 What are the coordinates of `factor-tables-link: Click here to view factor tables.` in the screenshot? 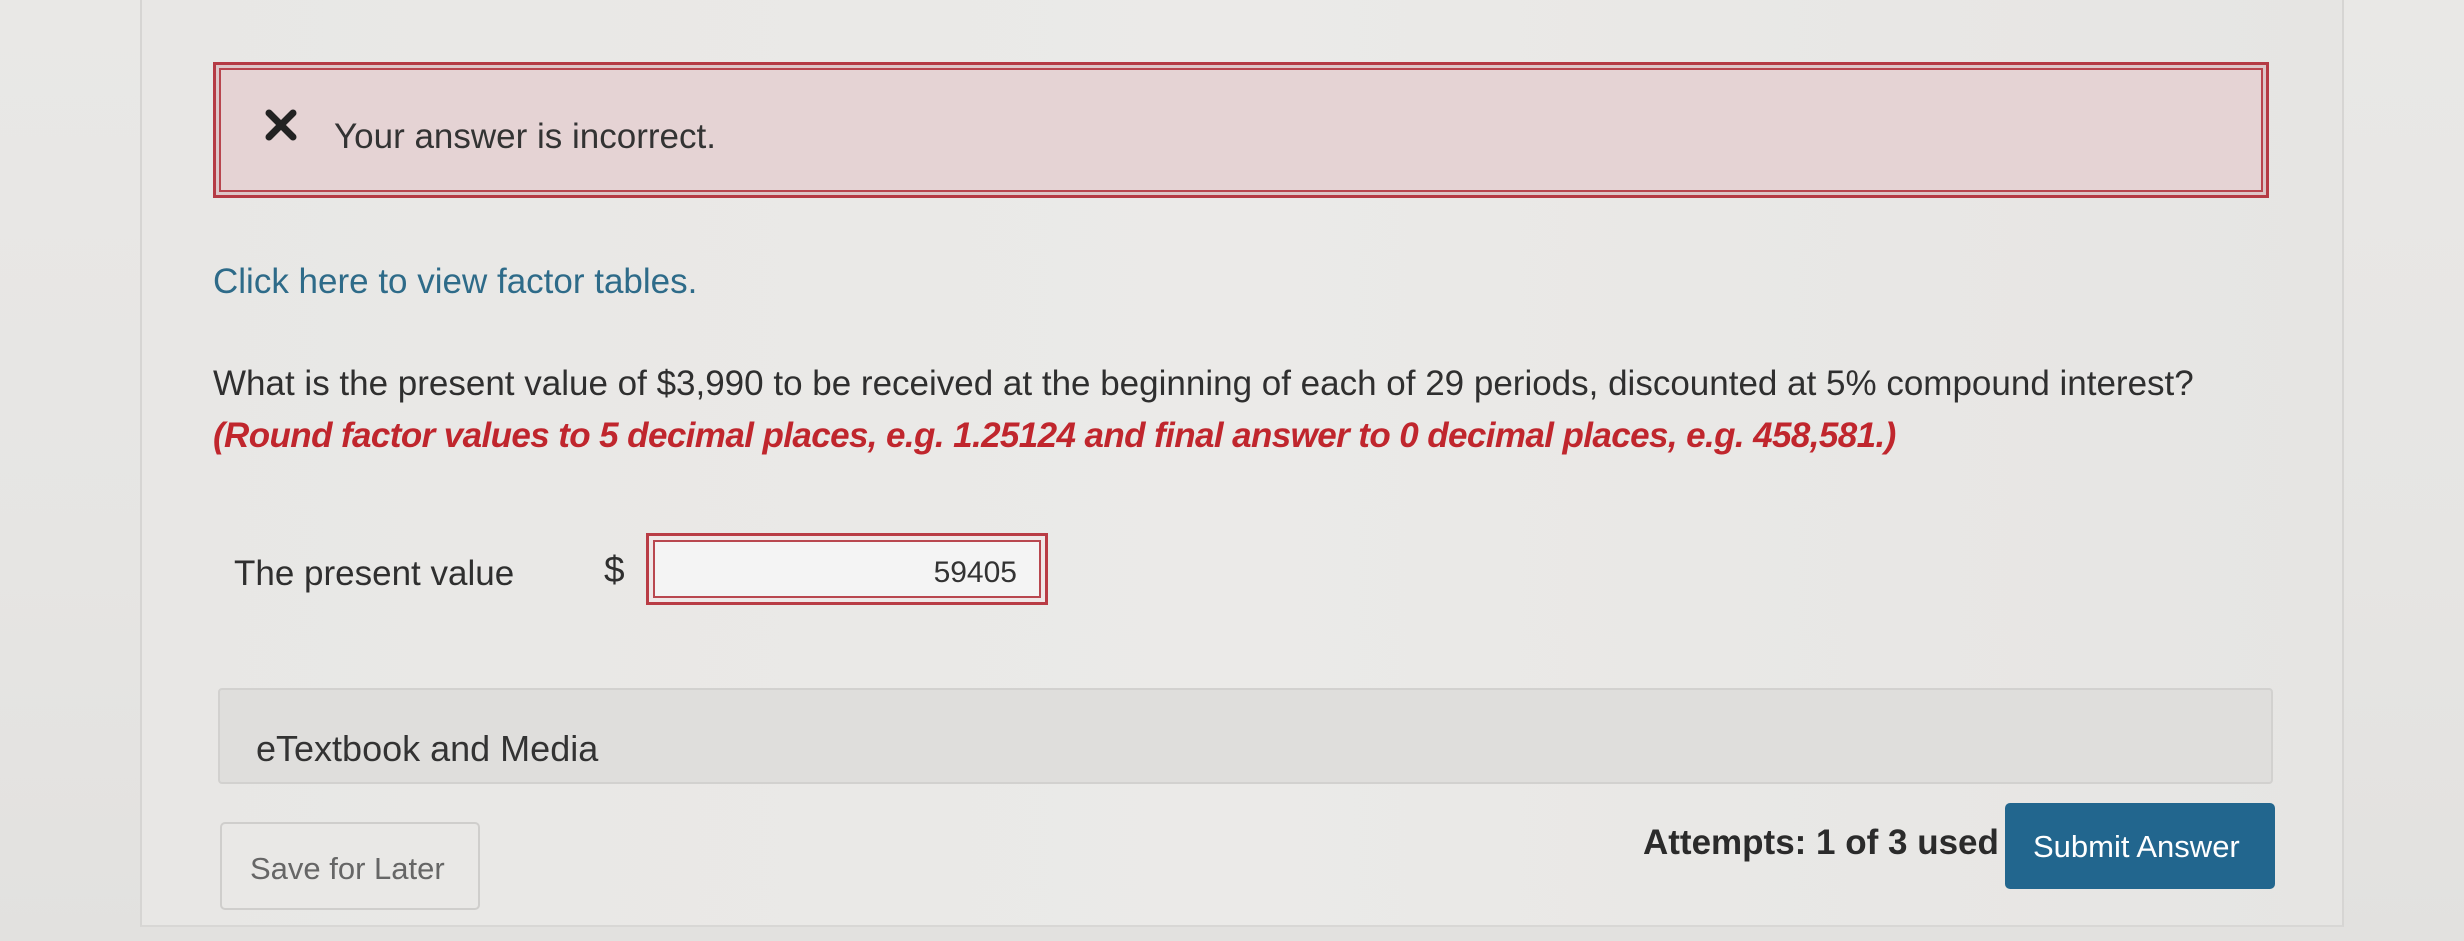 It's located at (455, 282).